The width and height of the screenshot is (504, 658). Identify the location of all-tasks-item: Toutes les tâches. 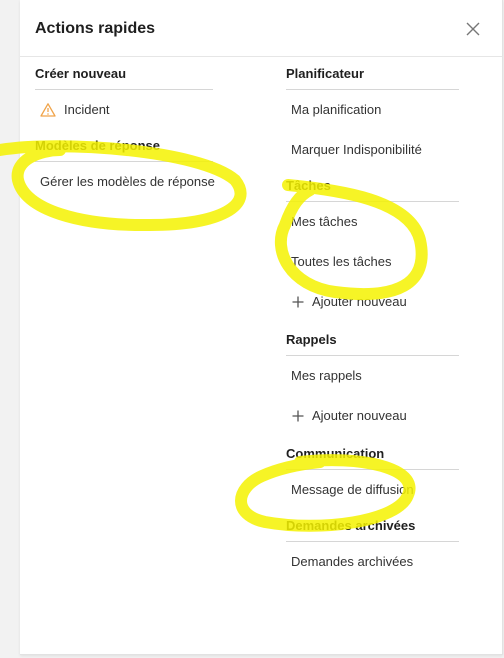
(372, 262).